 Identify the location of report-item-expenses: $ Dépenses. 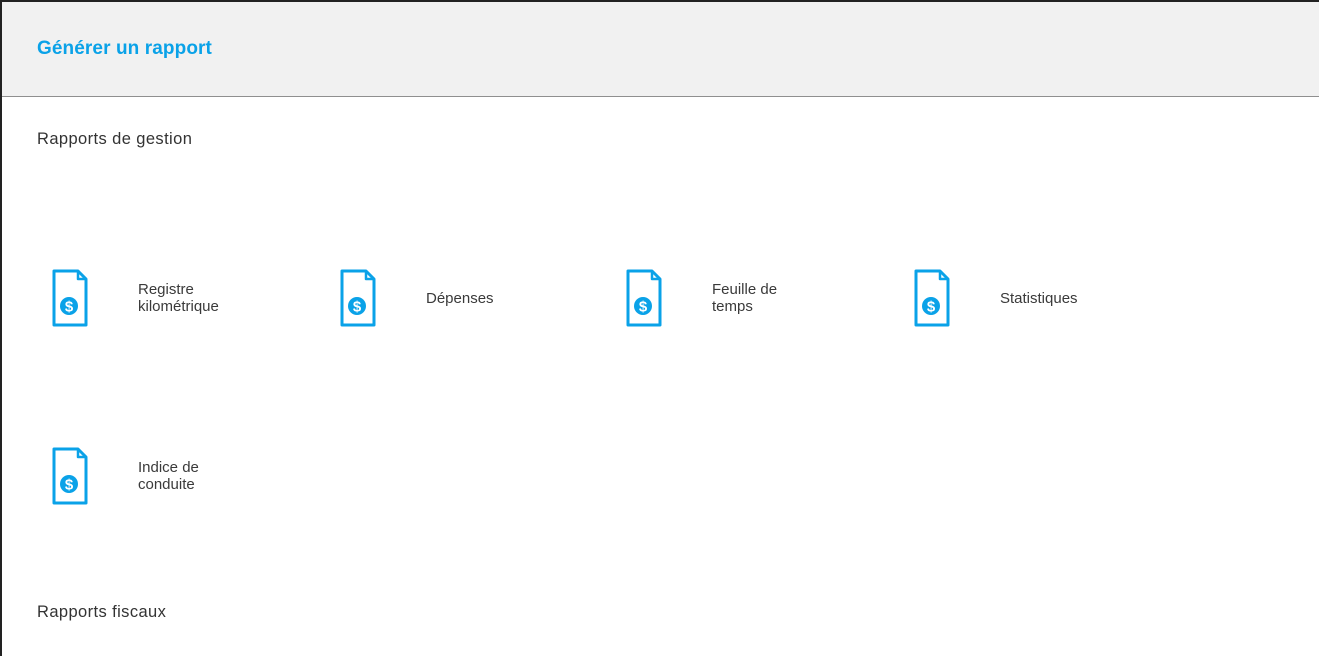
(470, 298).